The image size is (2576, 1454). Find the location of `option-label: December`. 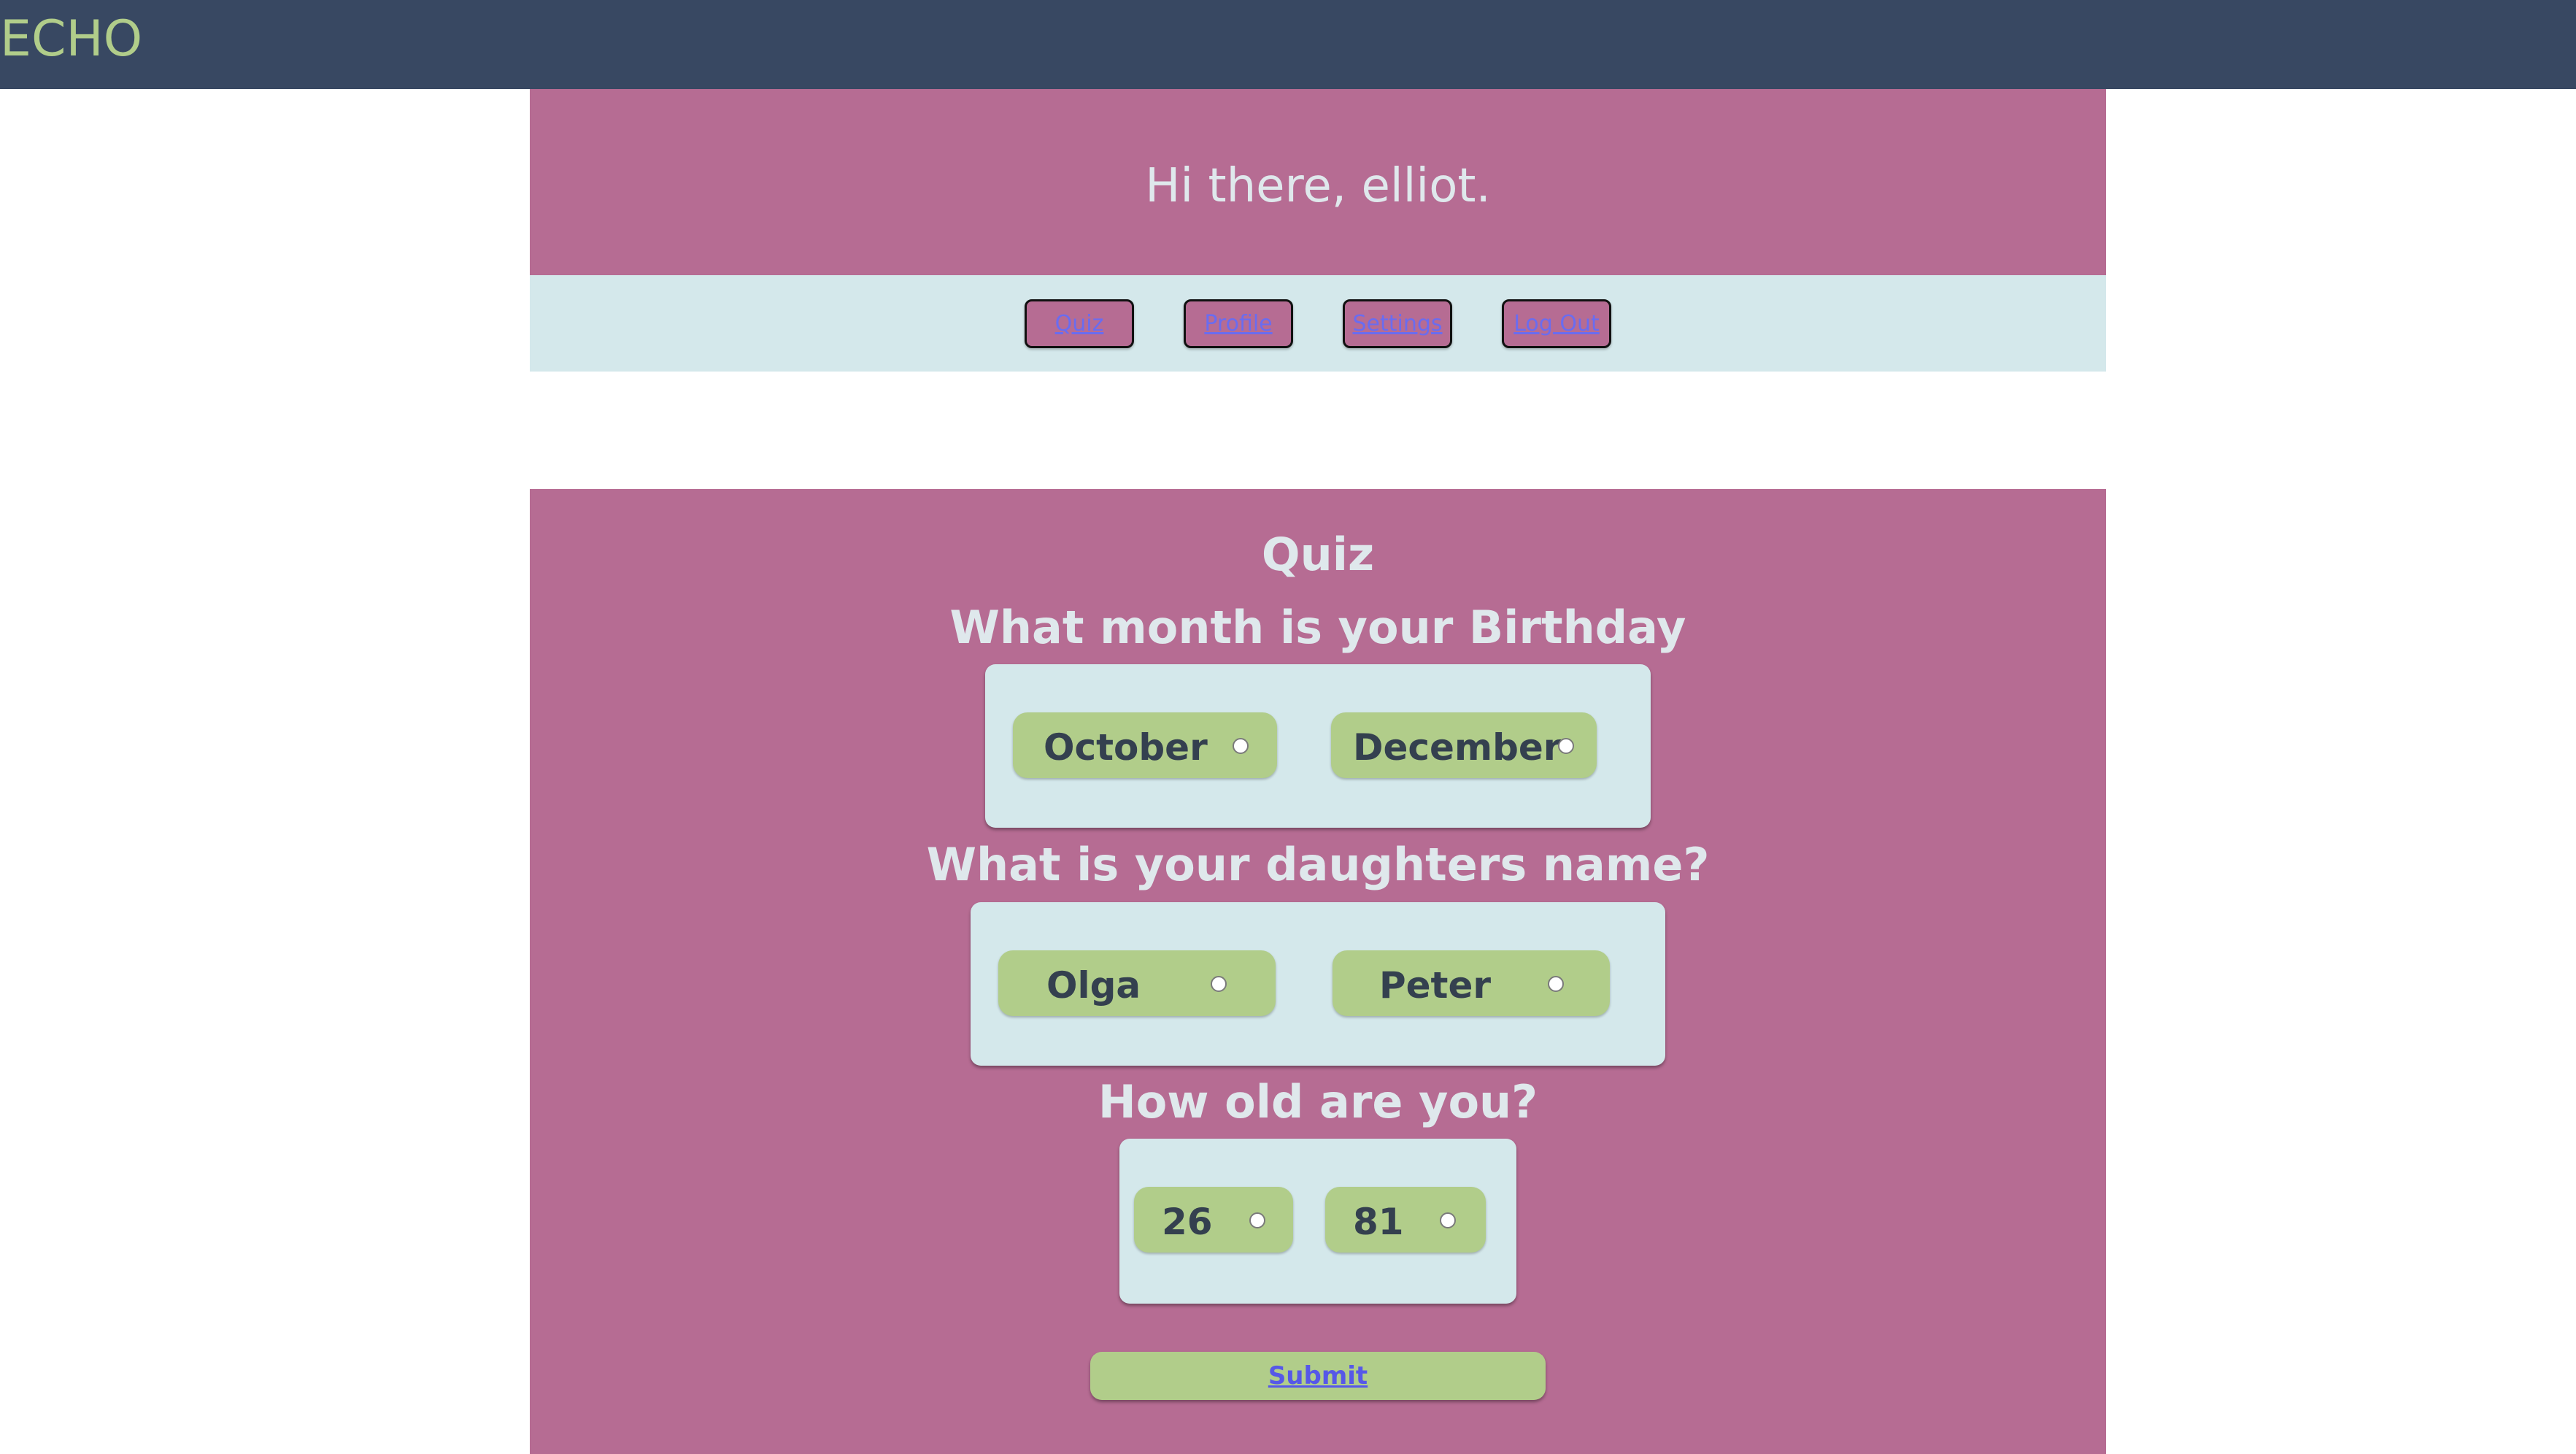

option-label: December is located at coordinates (1457, 747).